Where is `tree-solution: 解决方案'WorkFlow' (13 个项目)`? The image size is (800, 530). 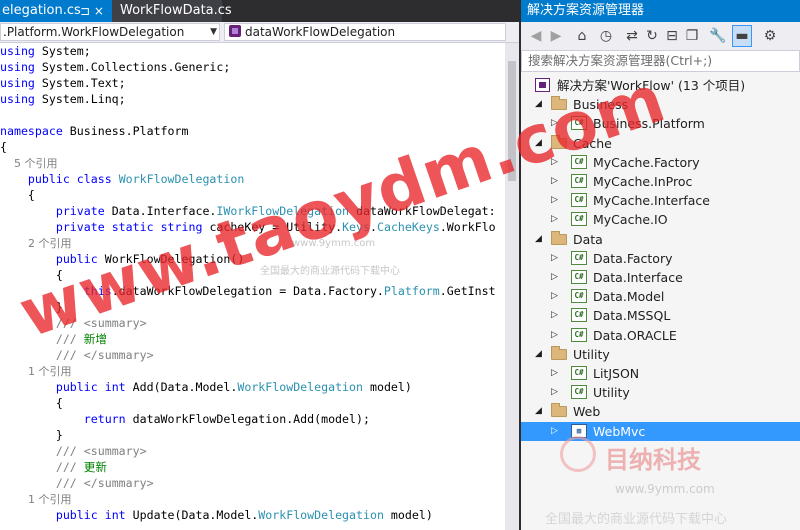
tree-solution: 解决方案'WorkFlow' (13 个项目) is located at coordinates (660, 85).